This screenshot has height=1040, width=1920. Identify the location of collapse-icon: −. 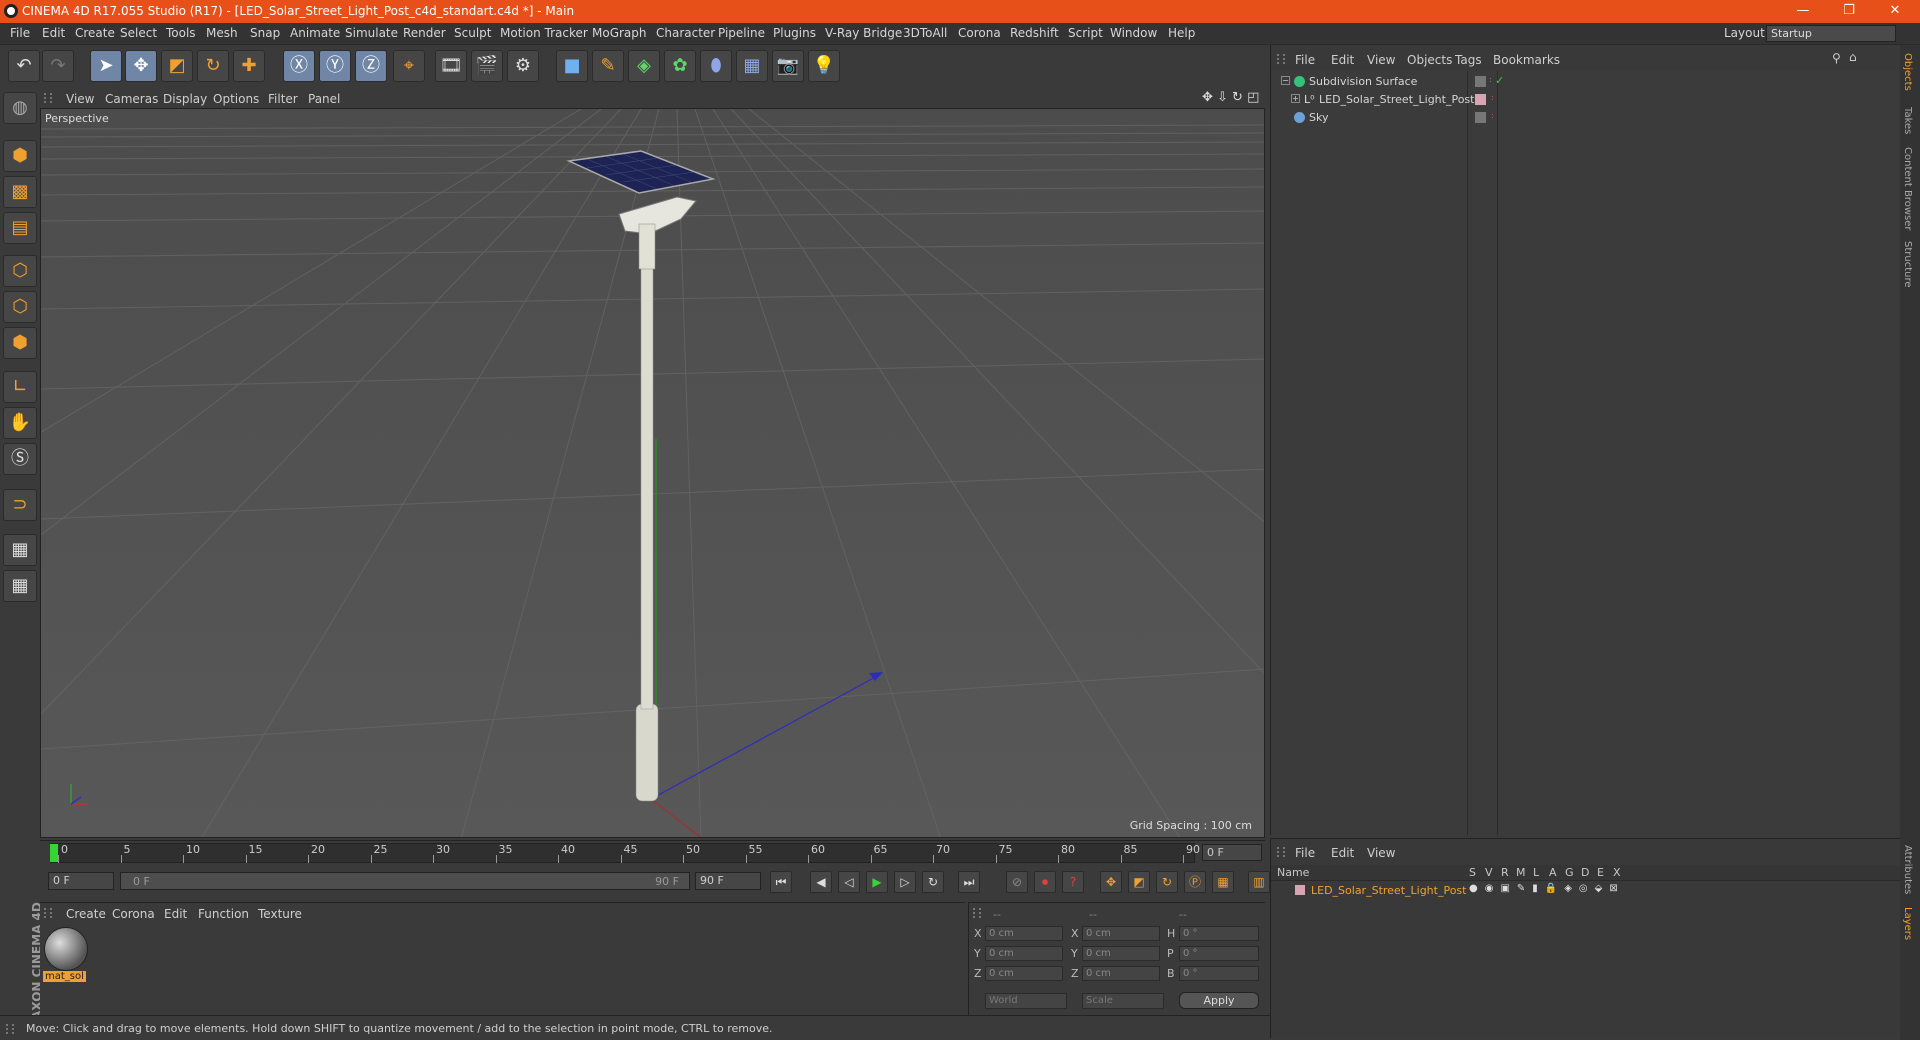
(1285, 80).